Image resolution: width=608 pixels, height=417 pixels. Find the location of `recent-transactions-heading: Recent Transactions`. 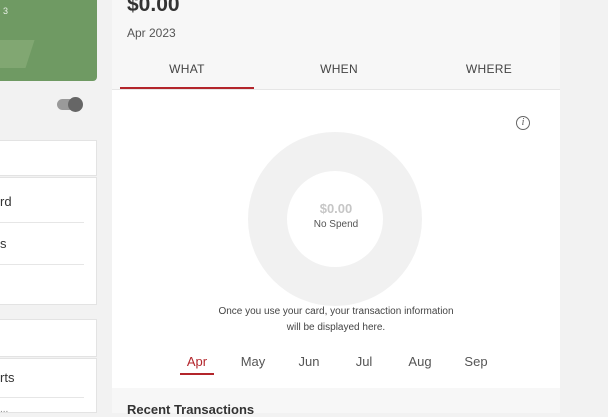

recent-transactions-heading: Recent Transactions is located at coordinates (191, 409).